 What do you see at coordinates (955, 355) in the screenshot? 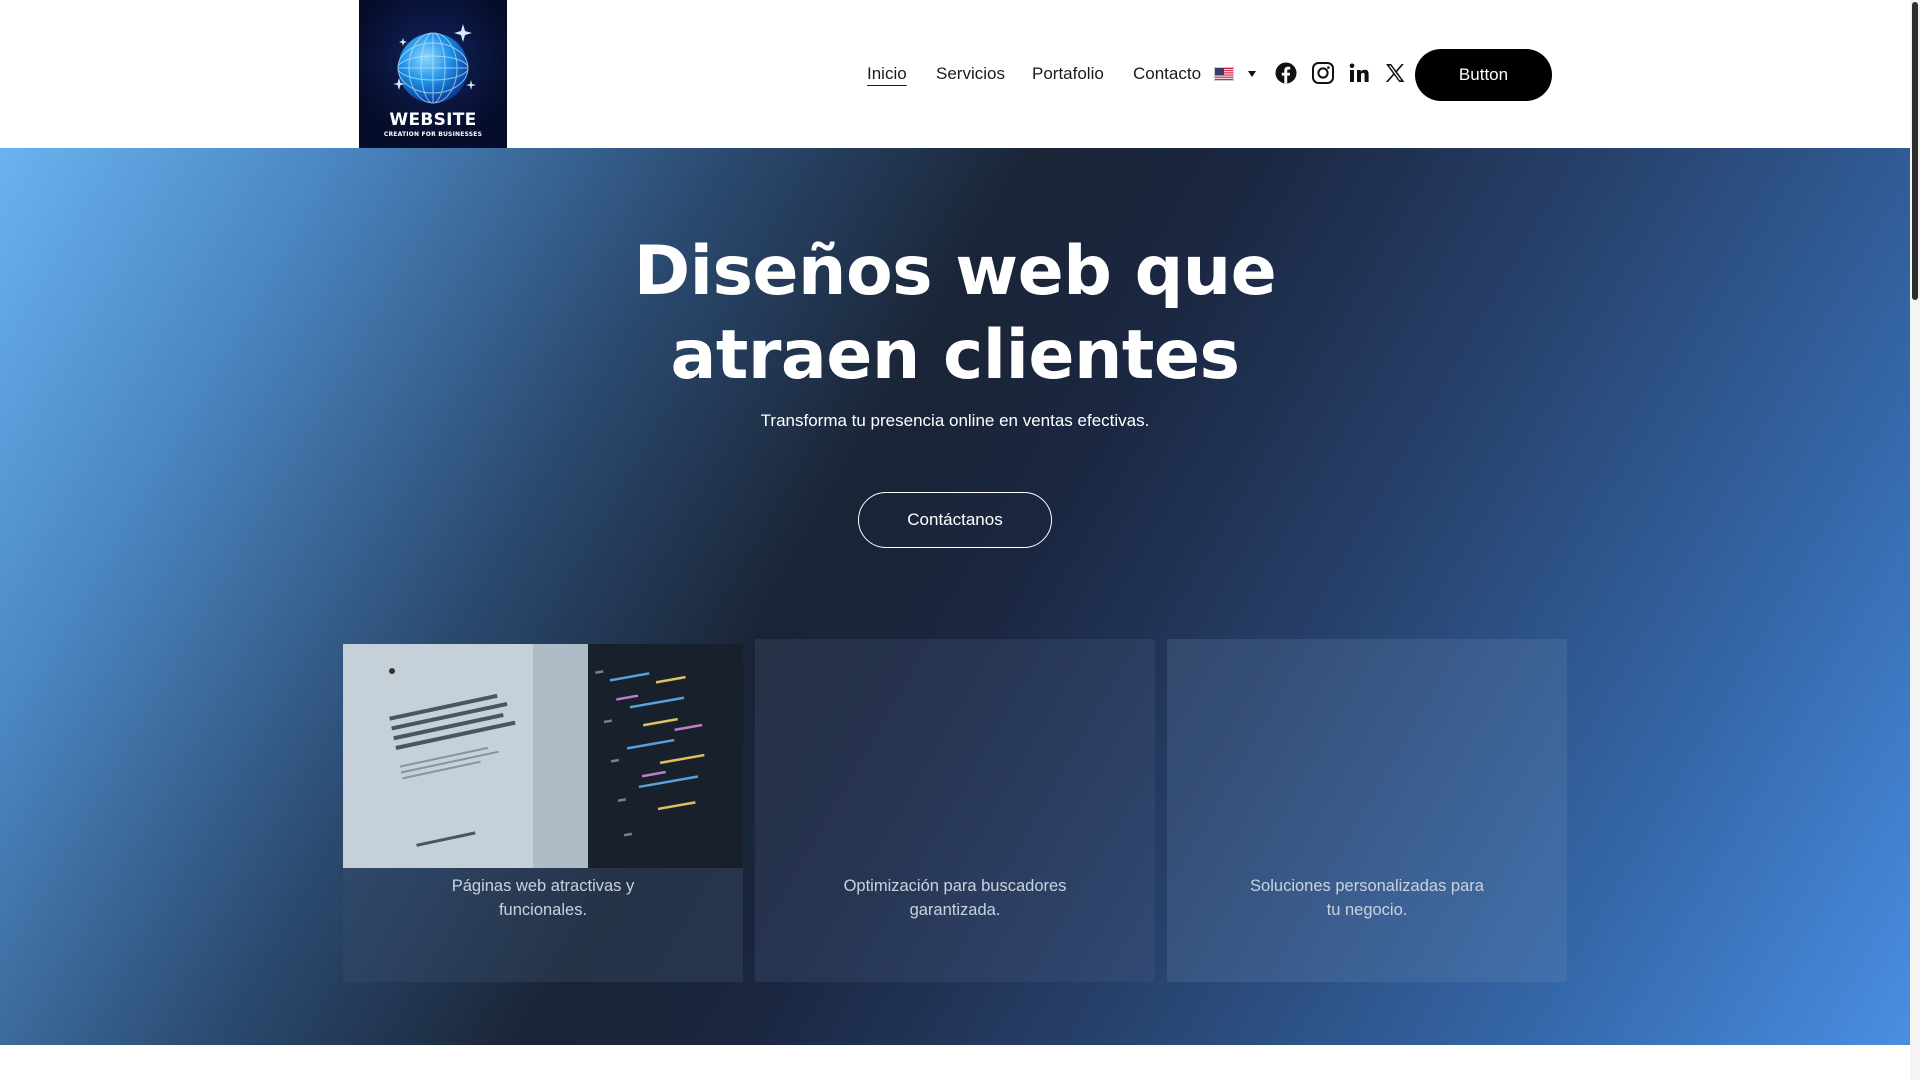
I see `hero-title-line-2: atraen clientes` at bounding box center [955, 355].